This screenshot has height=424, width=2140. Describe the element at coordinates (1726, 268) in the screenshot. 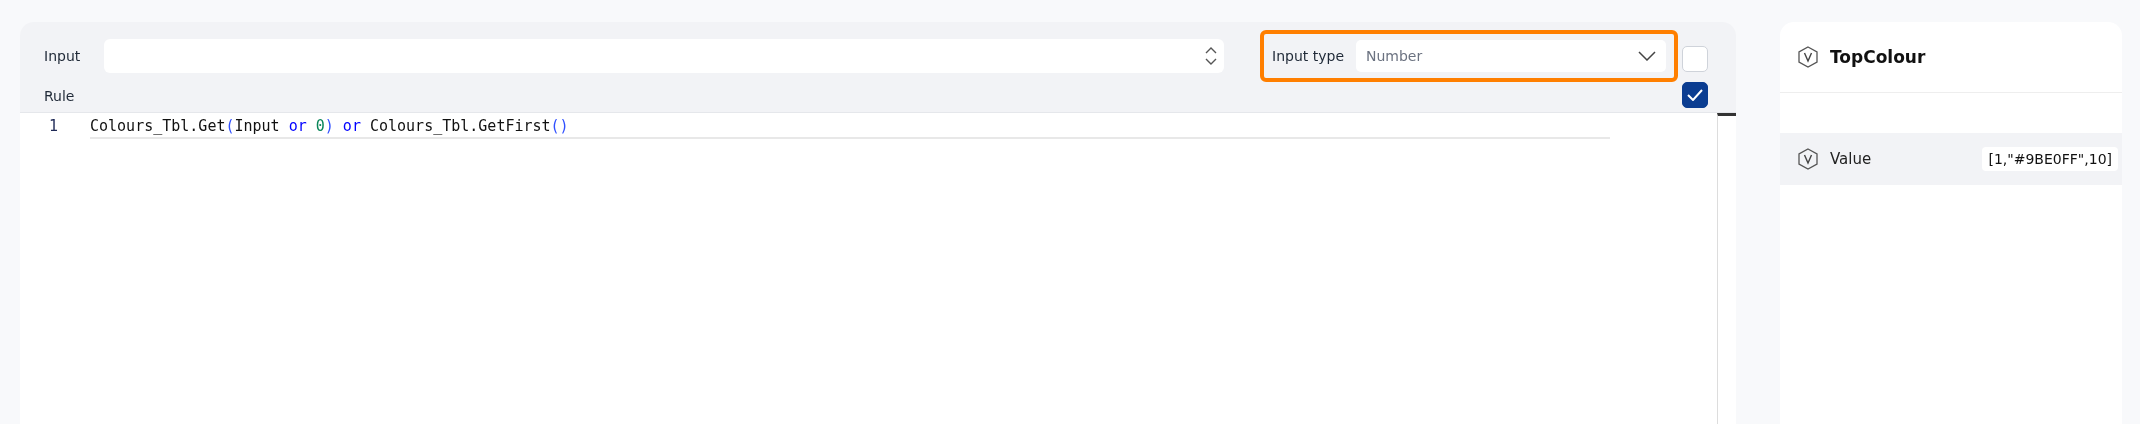

I see `scrollbar` at that location.